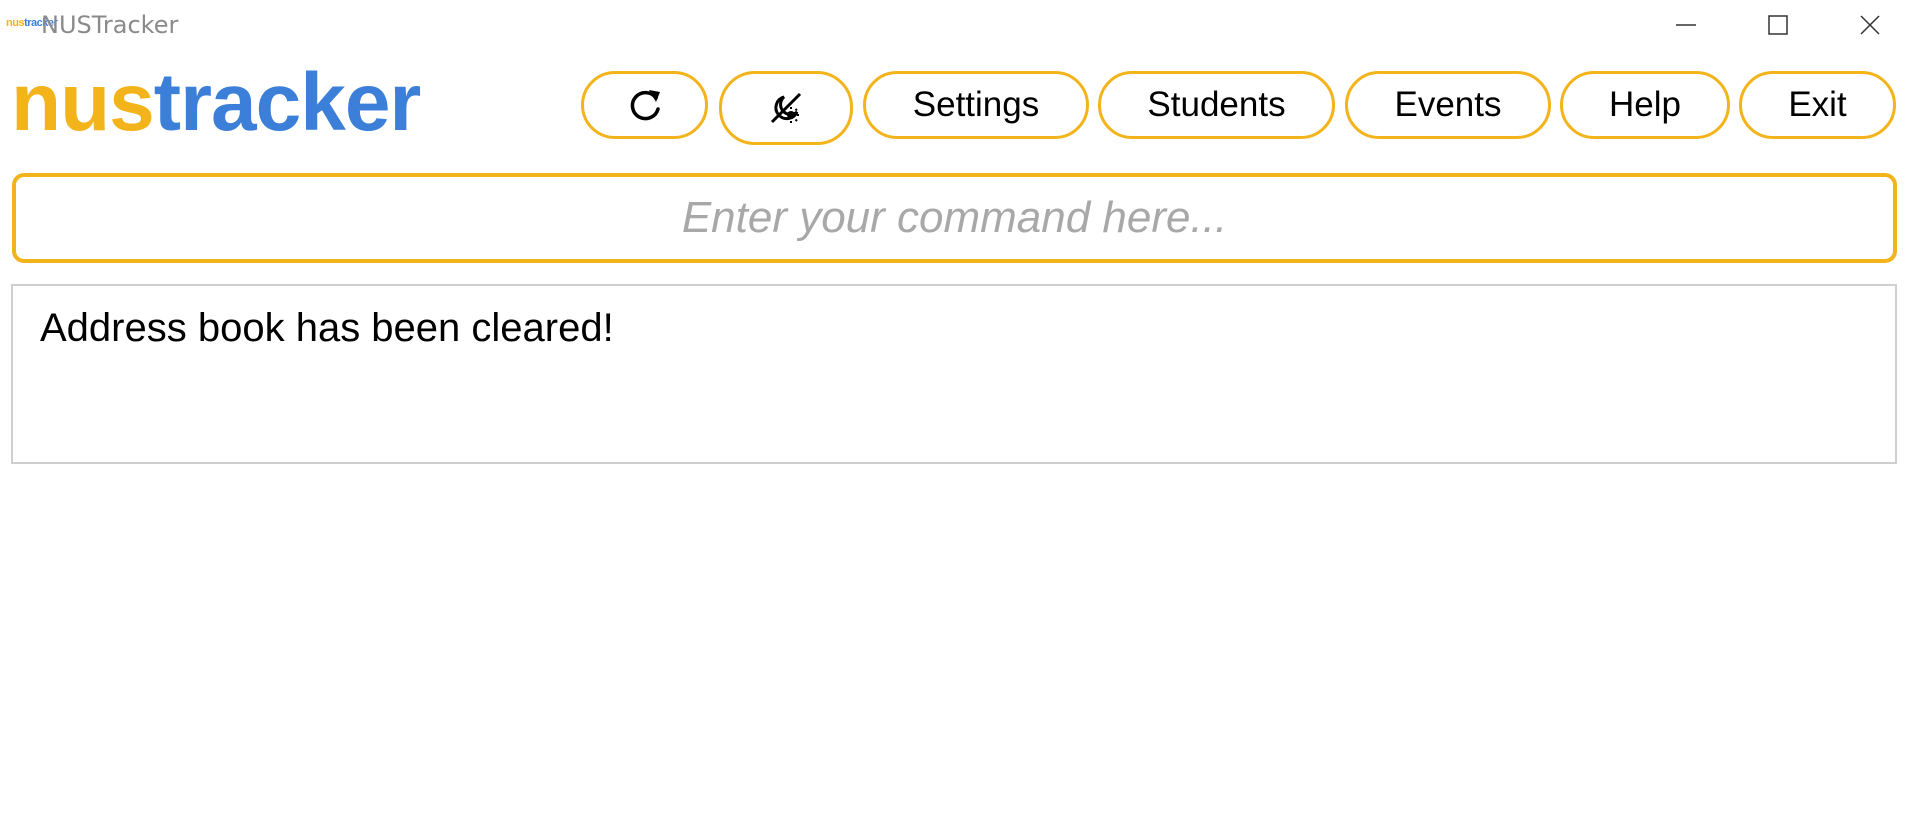 This screenshot has height=836, width=1917. What do you see at coordinates (287, 102) in the screenshot?
I see `logo-tracker: tracker` at bounding box center [287, 102].